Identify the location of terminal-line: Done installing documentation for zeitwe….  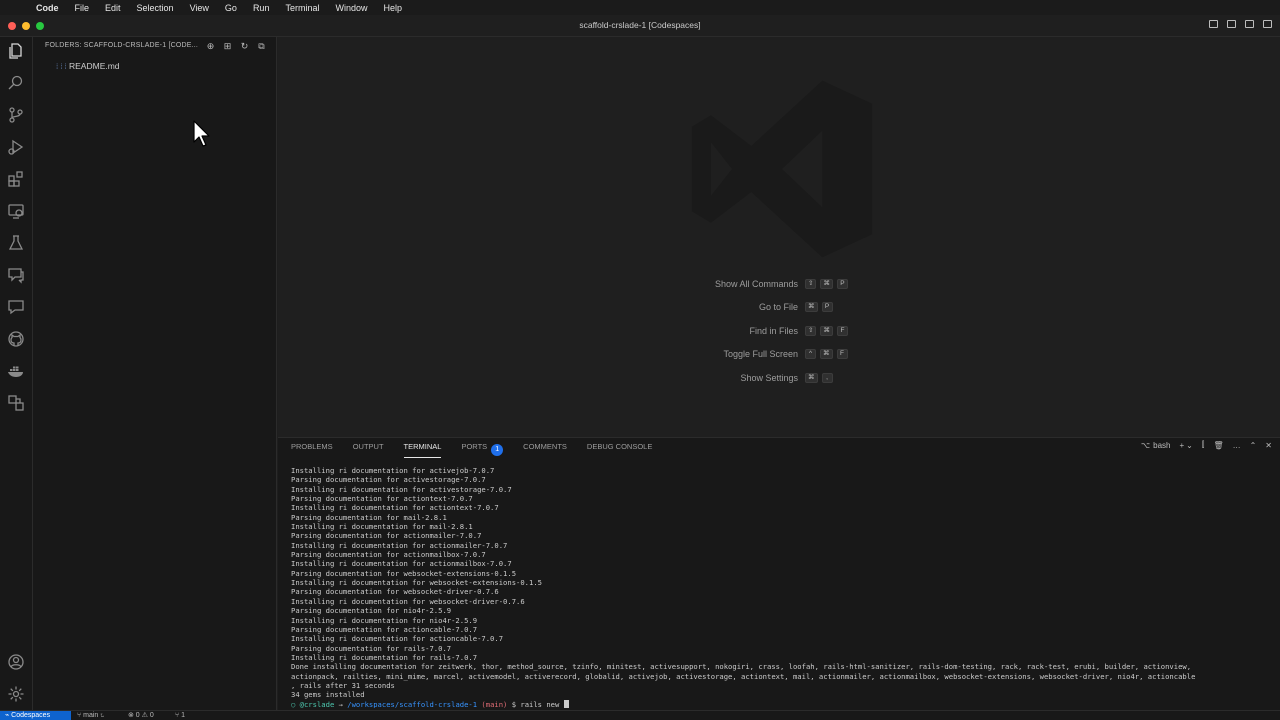
(741, 667).